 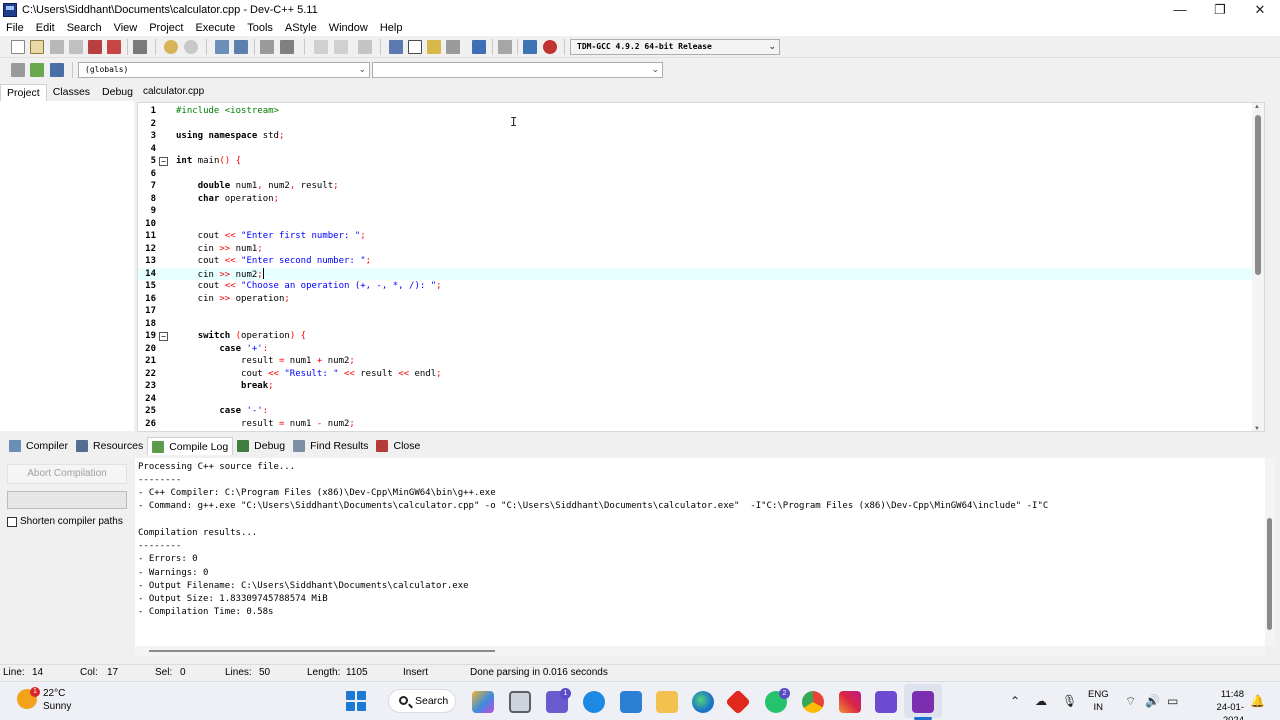 I want to click on abort-compilation-button: Abort Compilation, so click(x=67, y=474).